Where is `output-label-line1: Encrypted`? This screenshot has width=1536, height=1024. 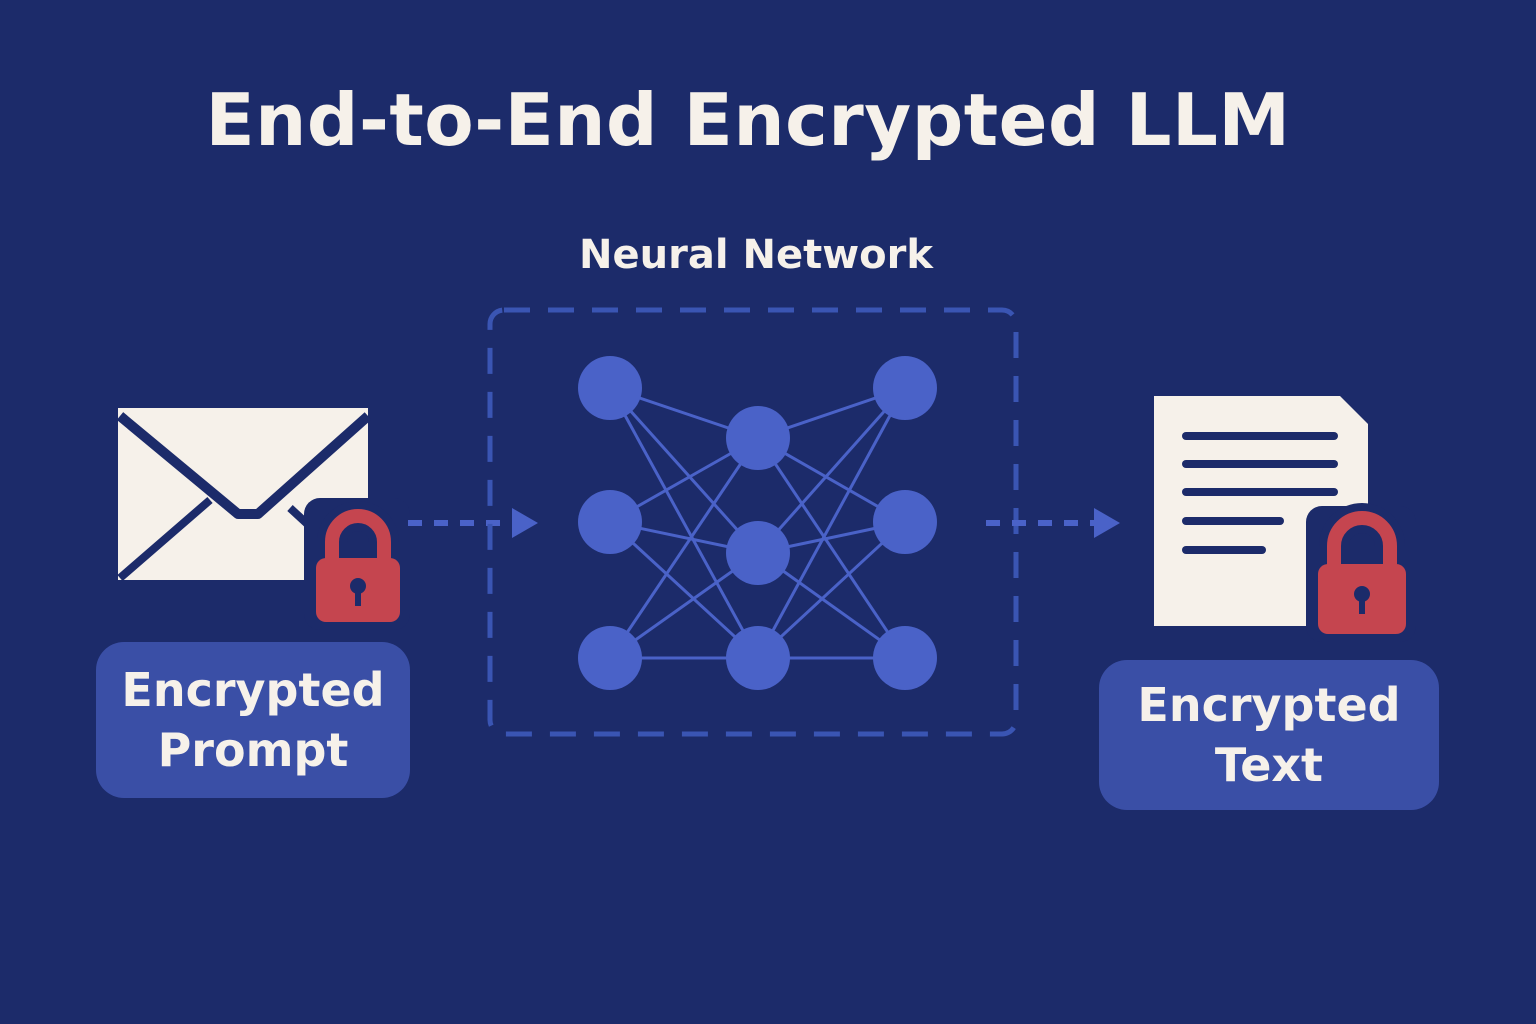 output-label-line1: Encrypted is located at coordinates (1269, 705).